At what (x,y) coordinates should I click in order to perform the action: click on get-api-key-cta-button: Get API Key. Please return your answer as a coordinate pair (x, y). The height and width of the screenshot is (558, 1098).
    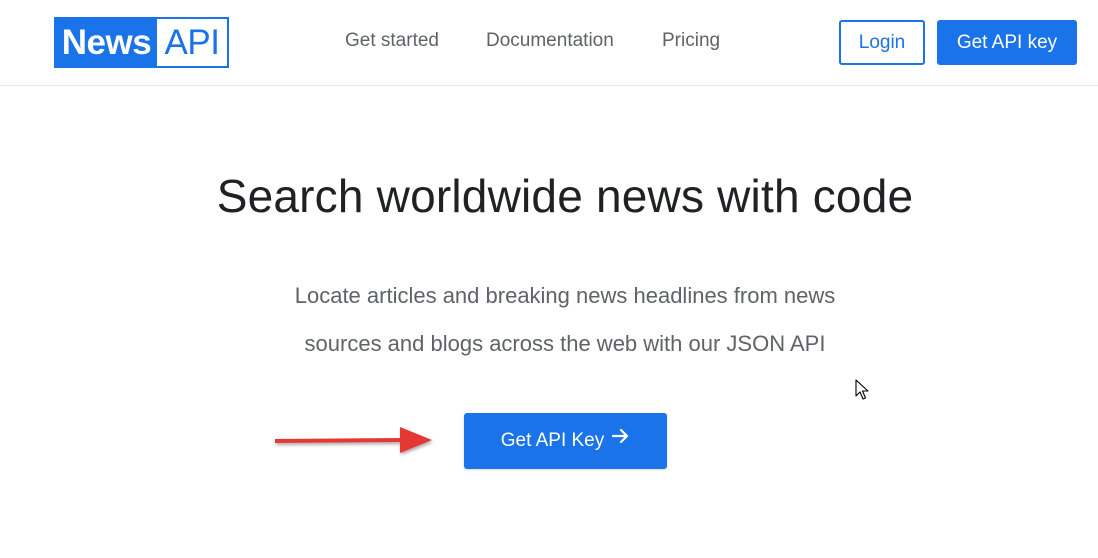
    Looking at the image, I should click on (565, 441).